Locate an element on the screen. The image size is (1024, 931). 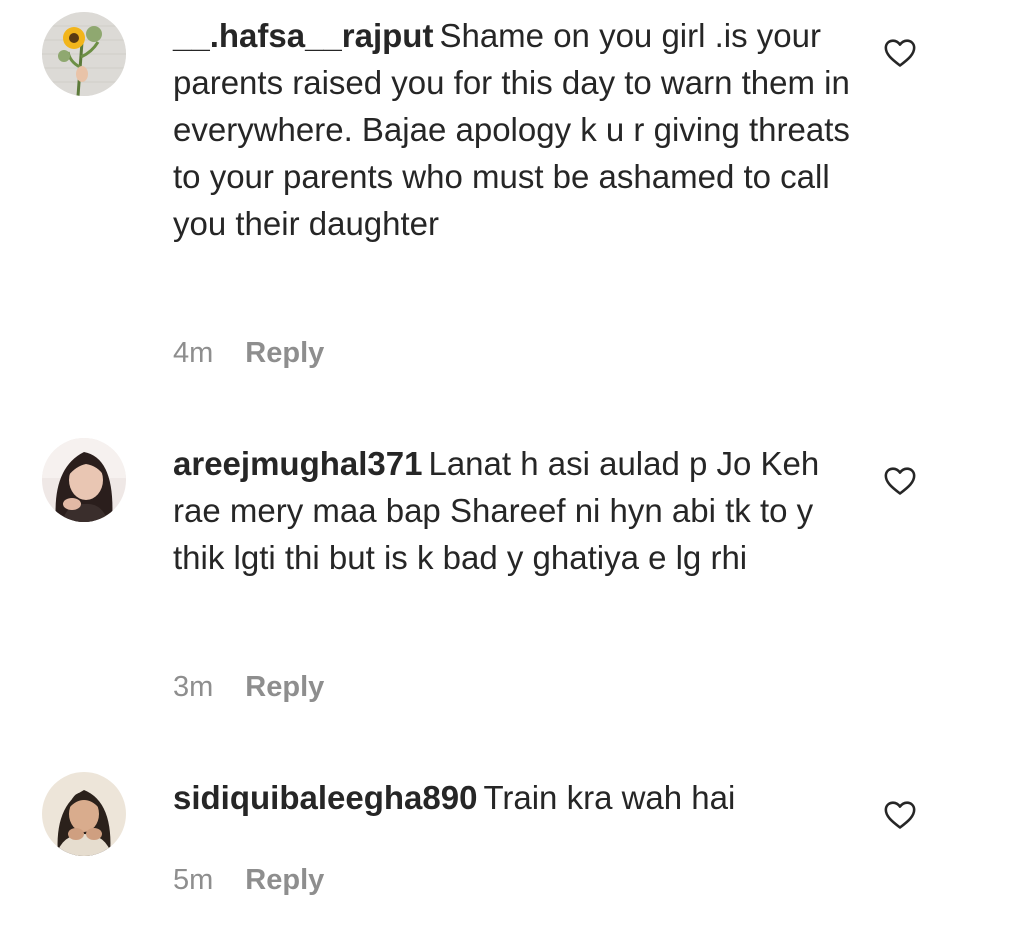
comment-meta: 3m Reply is located at coordinates (248, 687).